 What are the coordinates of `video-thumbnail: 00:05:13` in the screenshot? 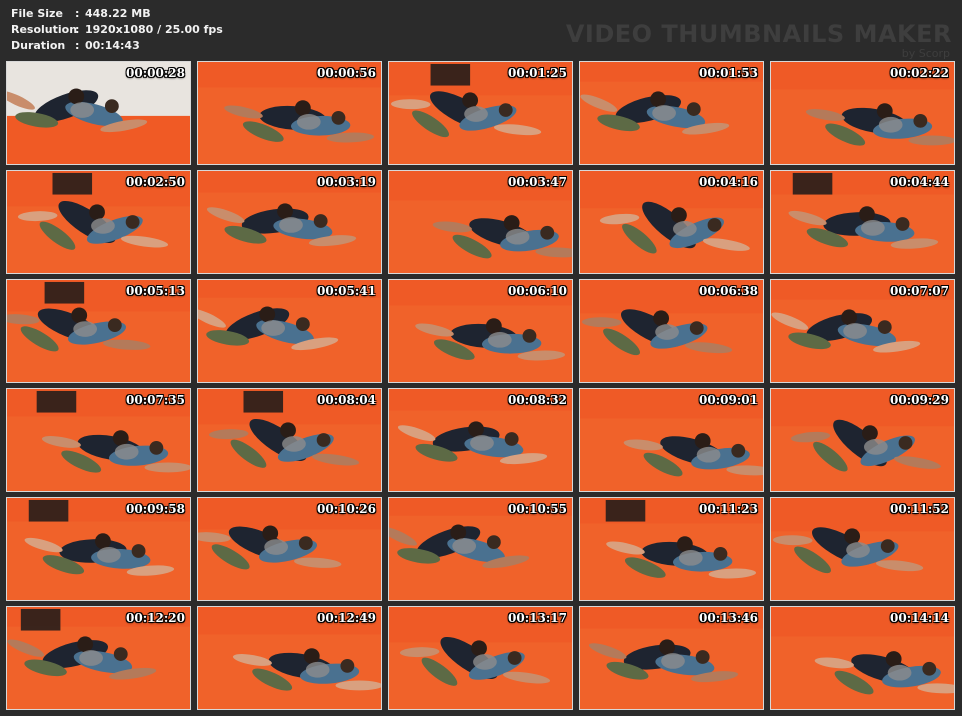 It's located at (98, 331).